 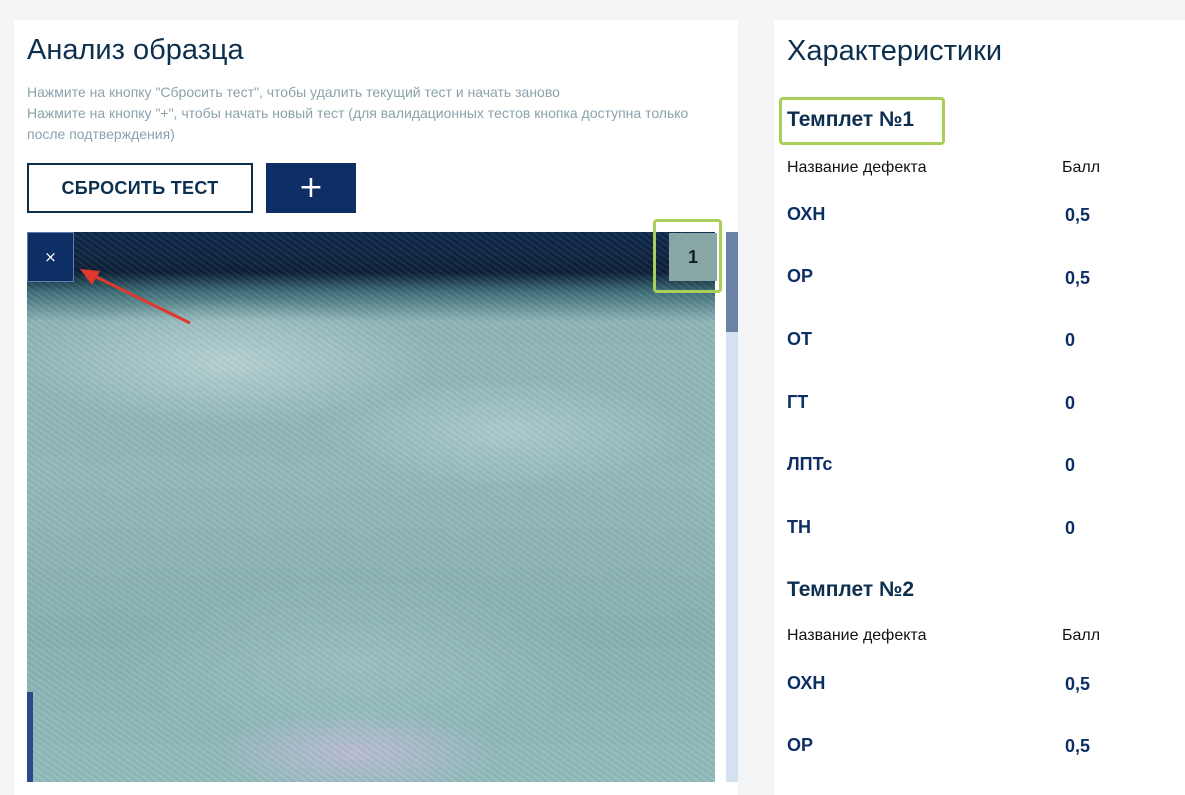 What do you see at coordinates (851, 119) in the screenshot?
I see `template-1-title: Темплет №1` at bounding box center [851, 119].